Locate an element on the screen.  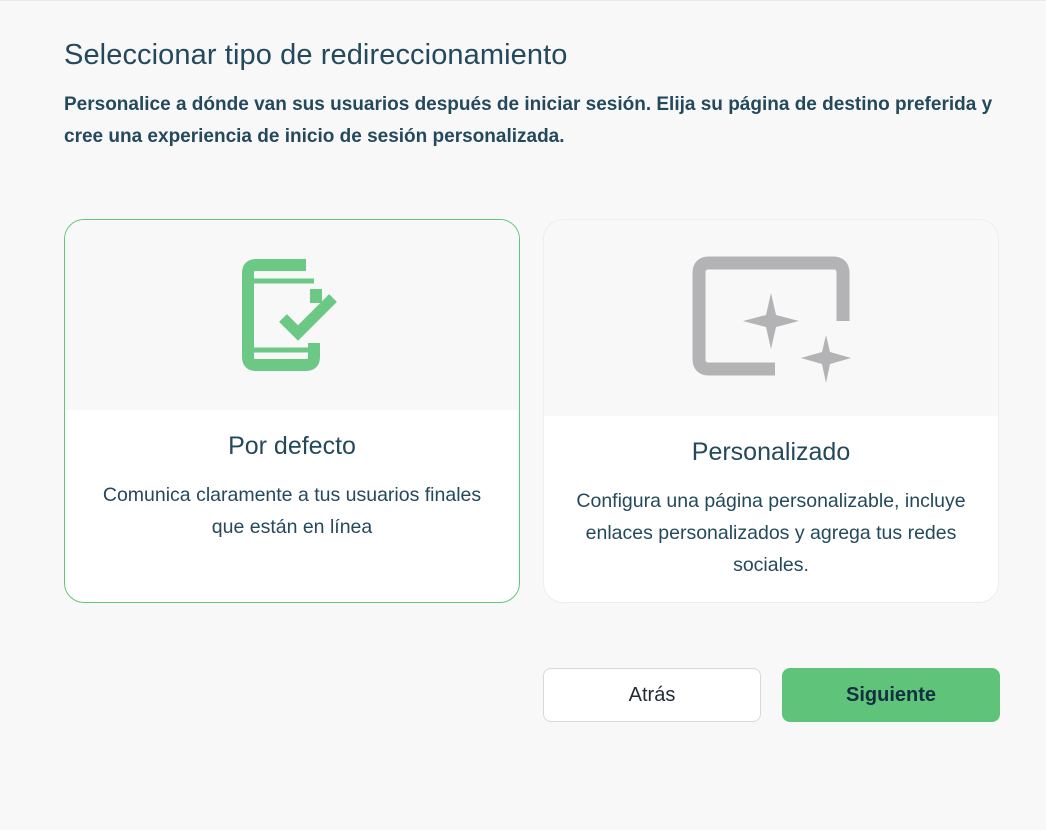
option-media-default is located at coordinates (292, 315).